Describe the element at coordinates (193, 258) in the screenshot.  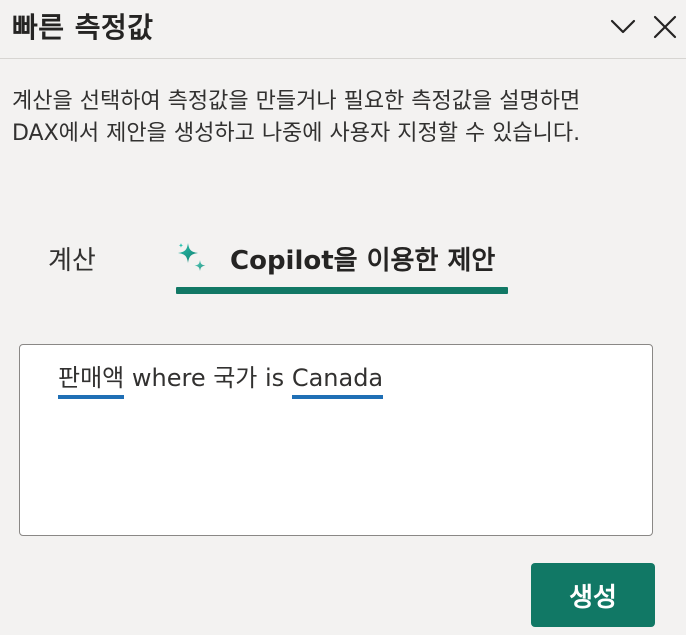
I see `copilot-sparkle-icon` at that location.